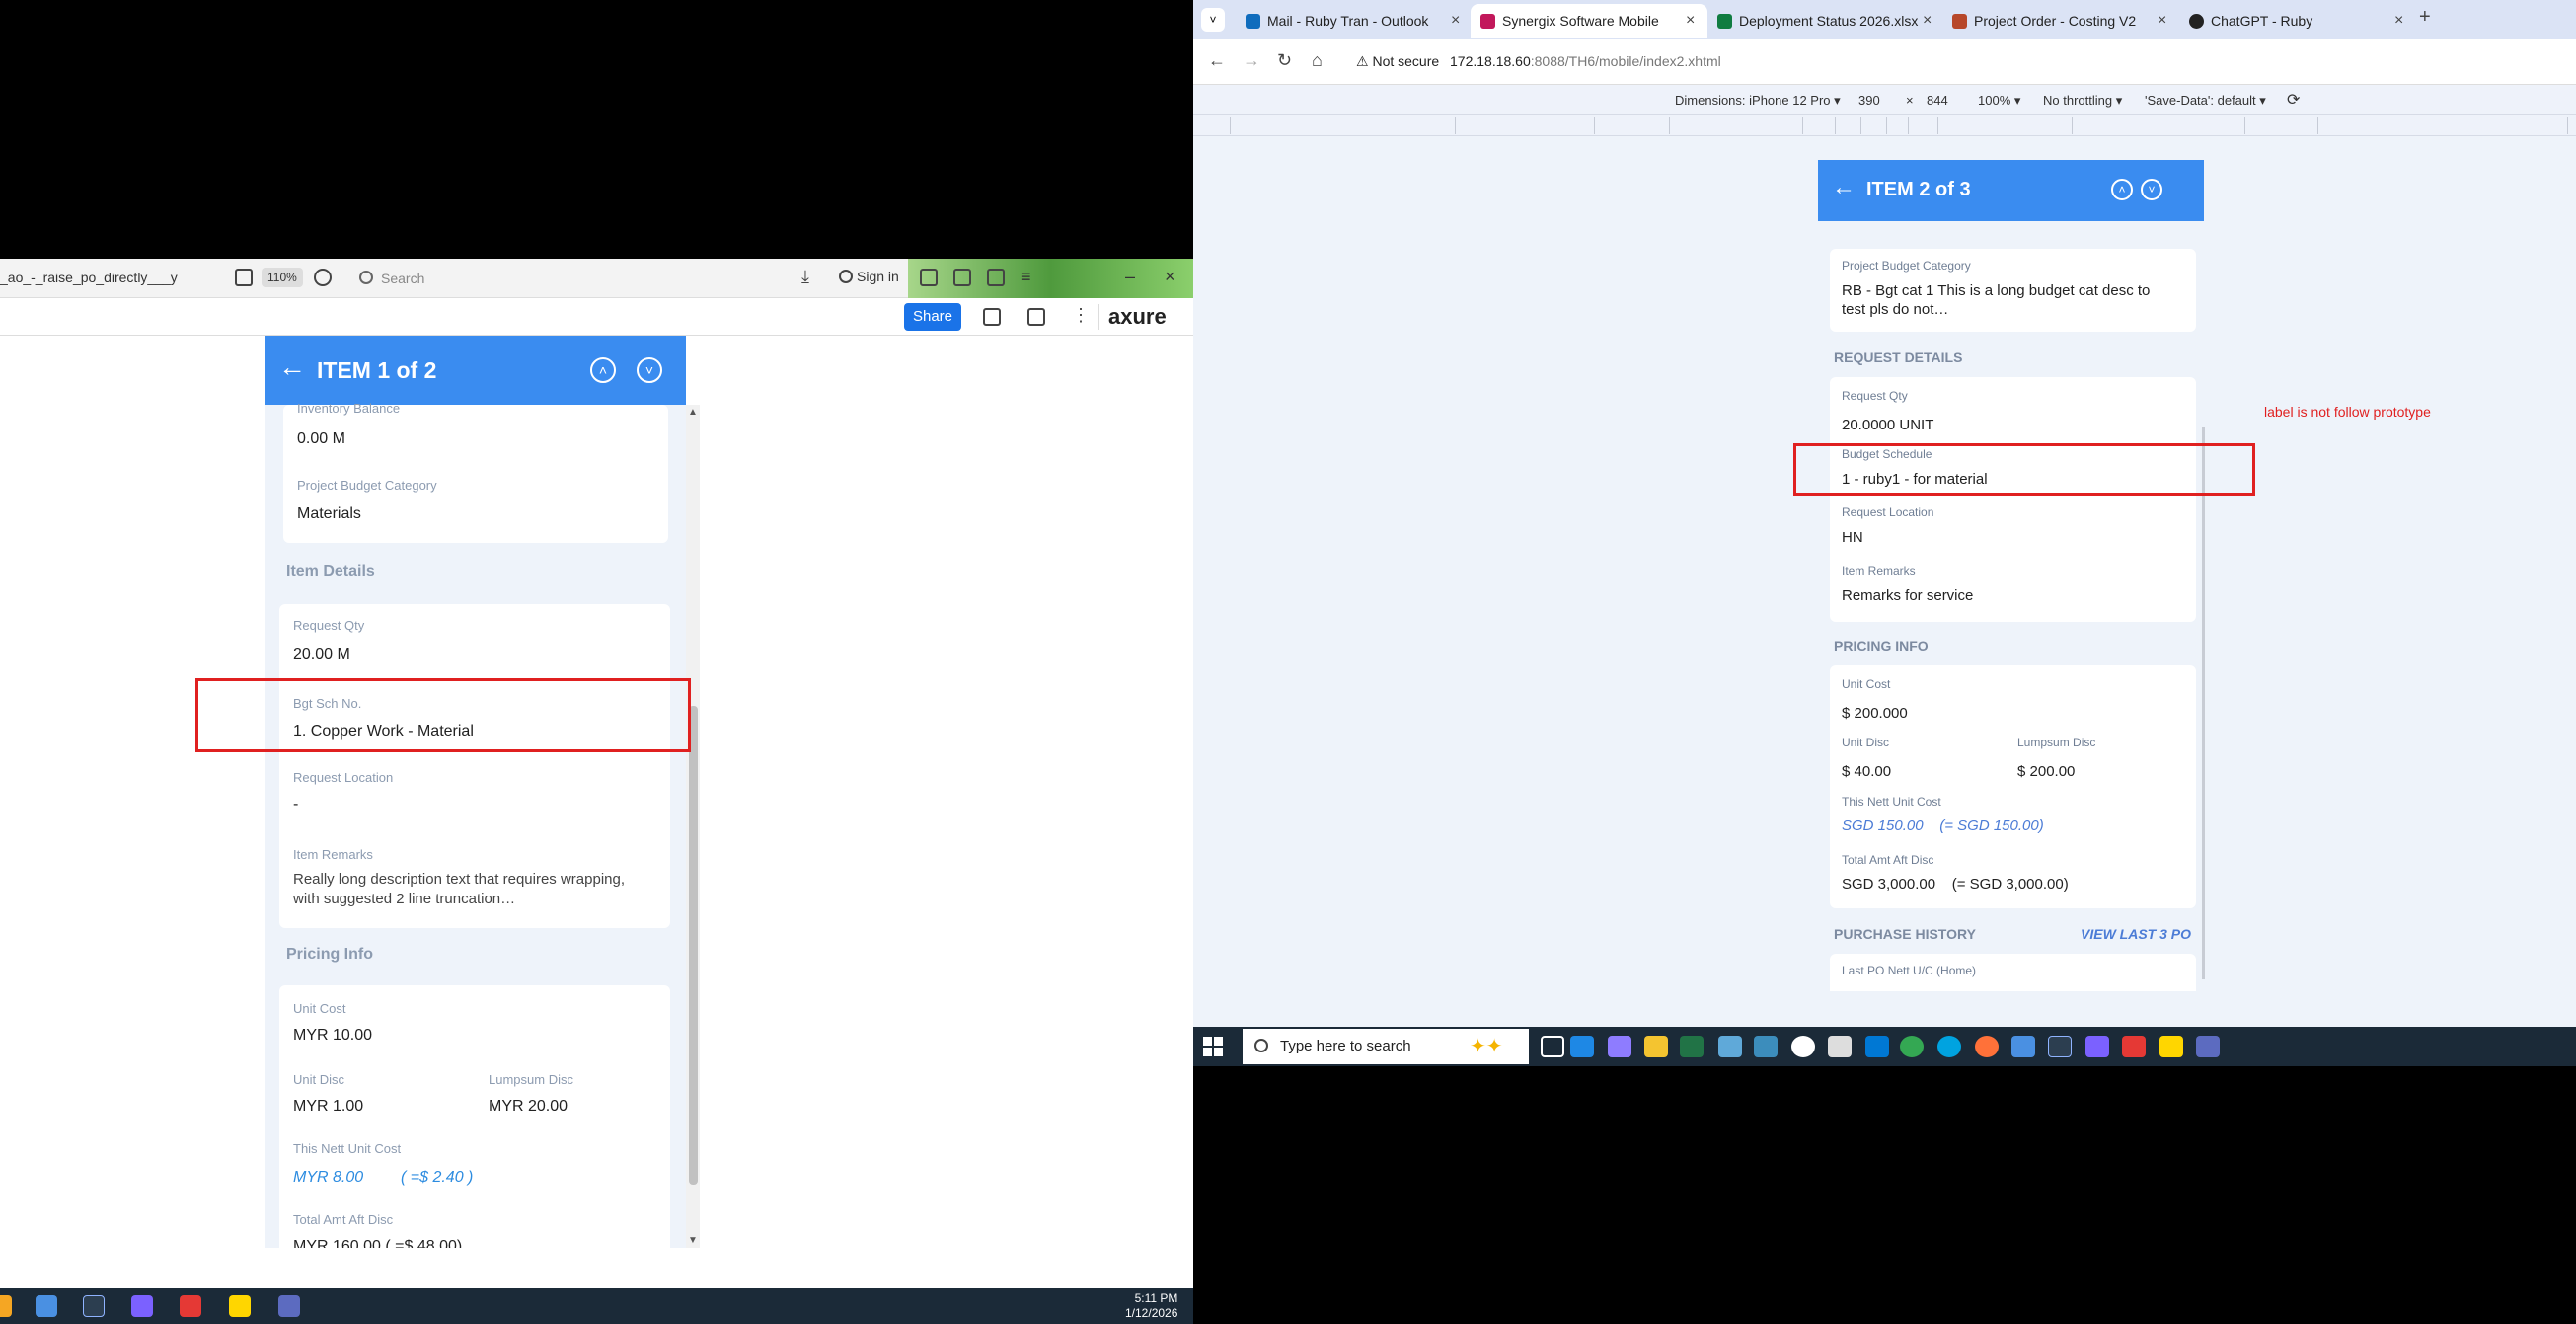 This screenshot has height=1324, width=2576. I want to click on tab-search-icon: ˅, so click(1213, 20).